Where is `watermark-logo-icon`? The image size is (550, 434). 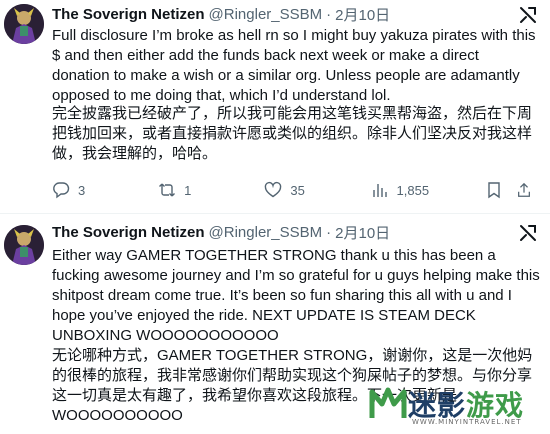 watermark-logo-icon is located at coordinates (388, 402).